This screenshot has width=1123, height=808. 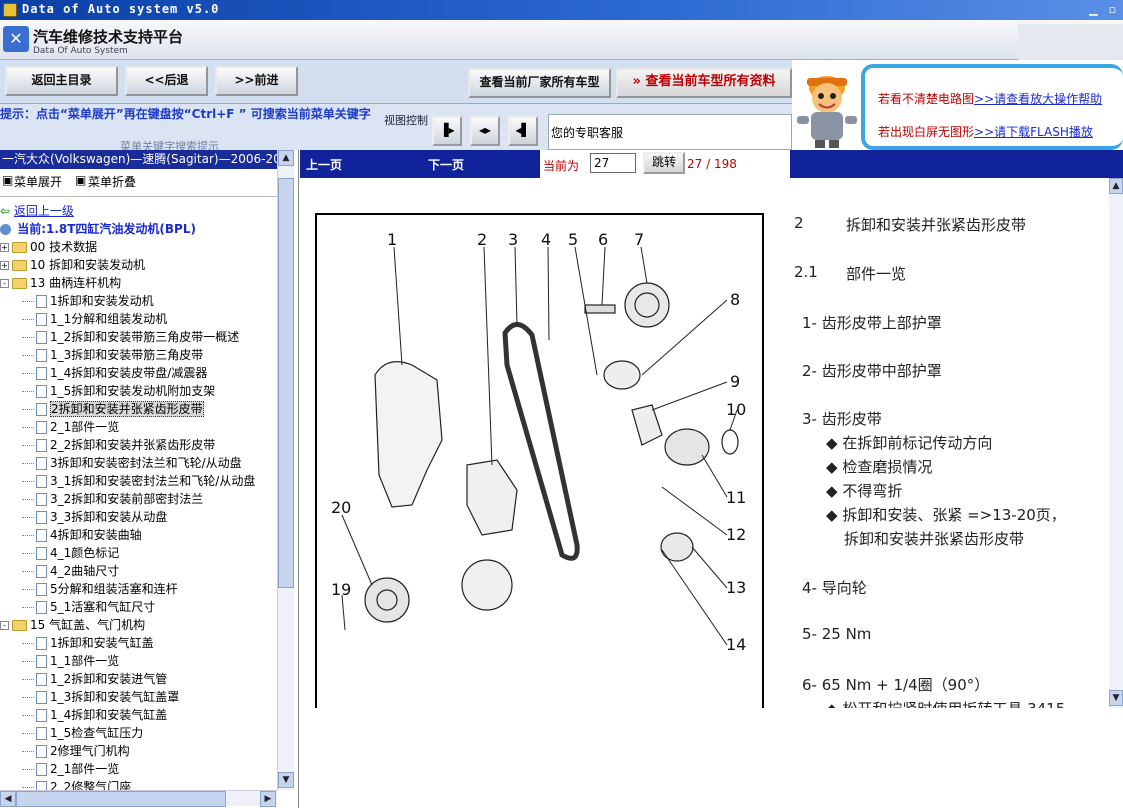 What do you see at coordinates (118, 391) in the screenshot?
I see `tree-doc-item: 1_5拆卸和安装发动机附加支架` at bounding box center [118, 391].